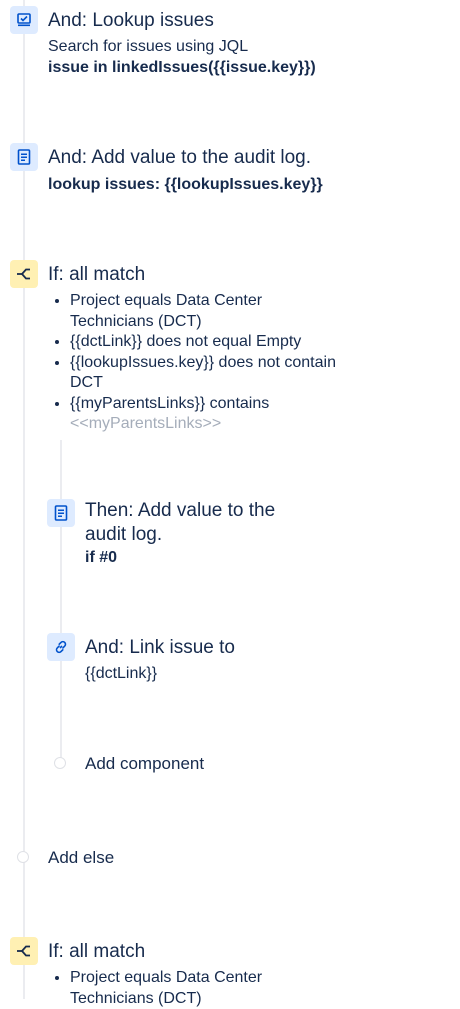  What do you see at coordinates (185, 184) in the screenshot?
I see `audit-log-value-1: lookup issues: {{lookupIssues.key}}` at bounding box center [185, 184].